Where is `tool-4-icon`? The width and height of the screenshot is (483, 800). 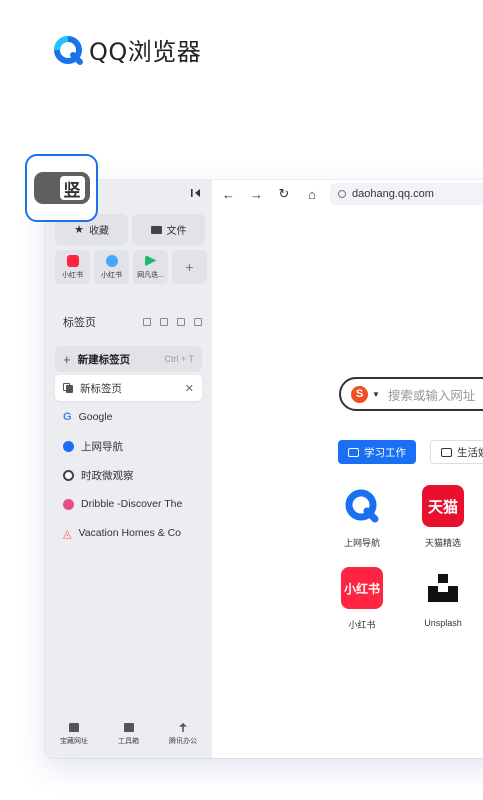
tool-4-icon is located at coordinates (198, 322).